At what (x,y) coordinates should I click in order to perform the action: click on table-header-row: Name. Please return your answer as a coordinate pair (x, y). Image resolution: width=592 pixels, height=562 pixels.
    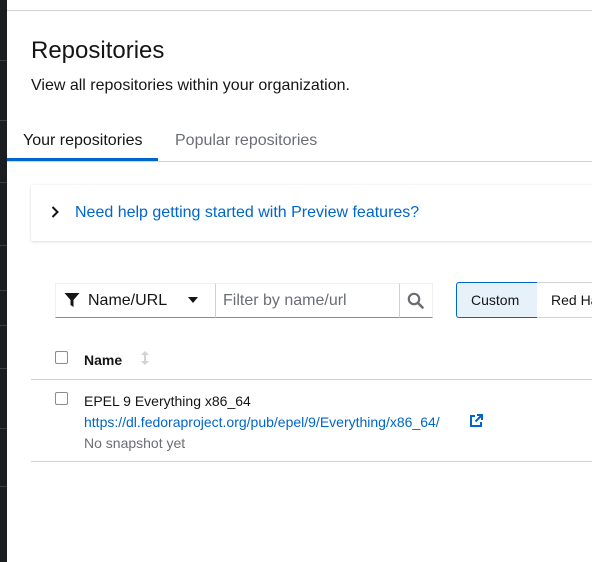
    Looking at the image, I should click on (311, 359).